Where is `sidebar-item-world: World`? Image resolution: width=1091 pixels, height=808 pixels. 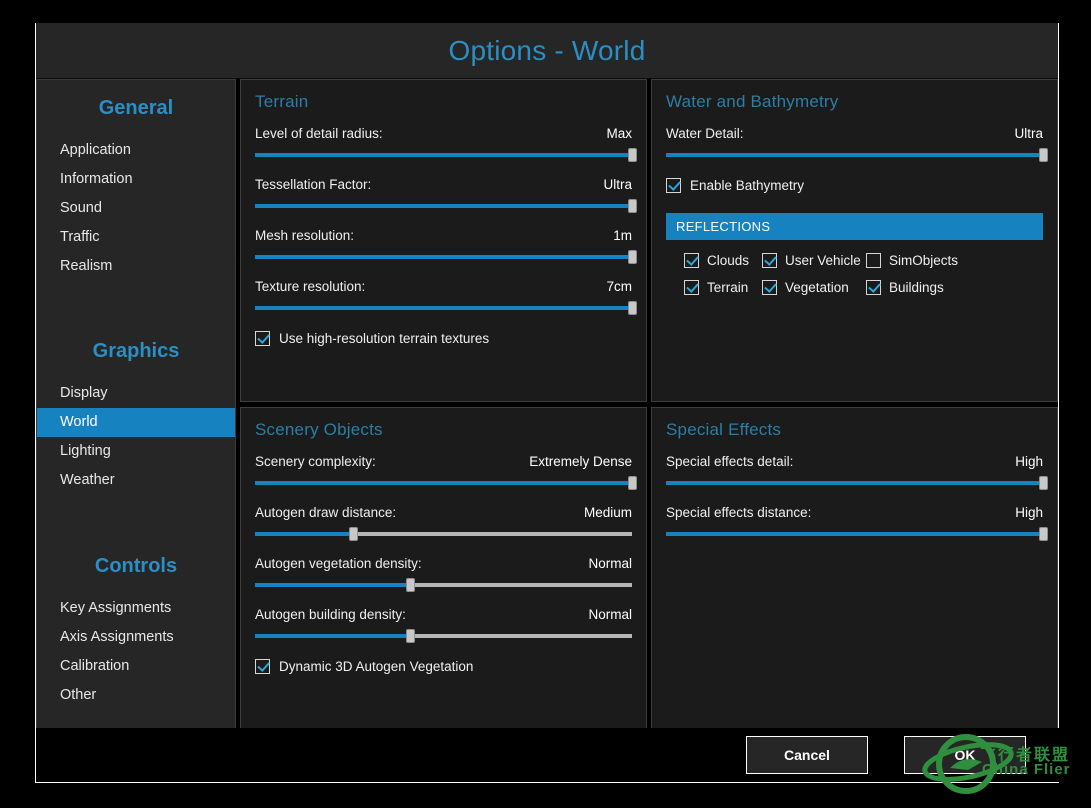
sidebar-item-world: World is located at coordinates (136, 422).